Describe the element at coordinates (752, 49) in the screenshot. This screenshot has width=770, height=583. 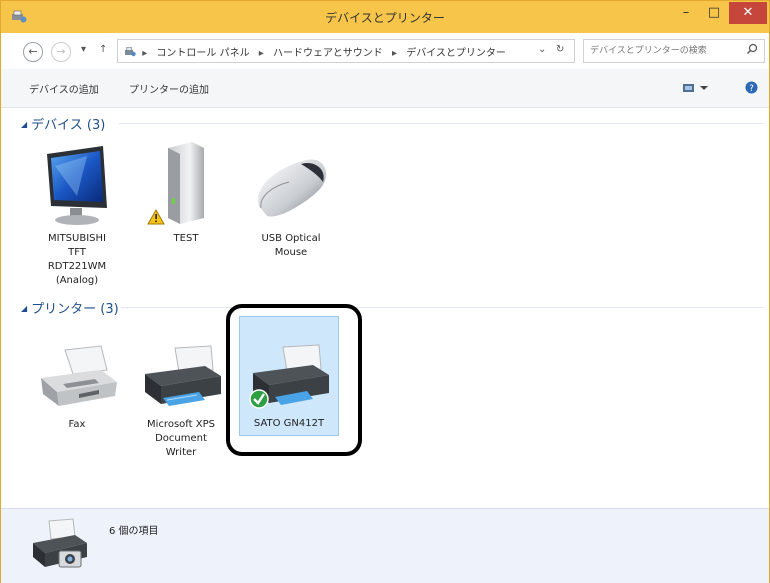
I see `search-icon` at that location.